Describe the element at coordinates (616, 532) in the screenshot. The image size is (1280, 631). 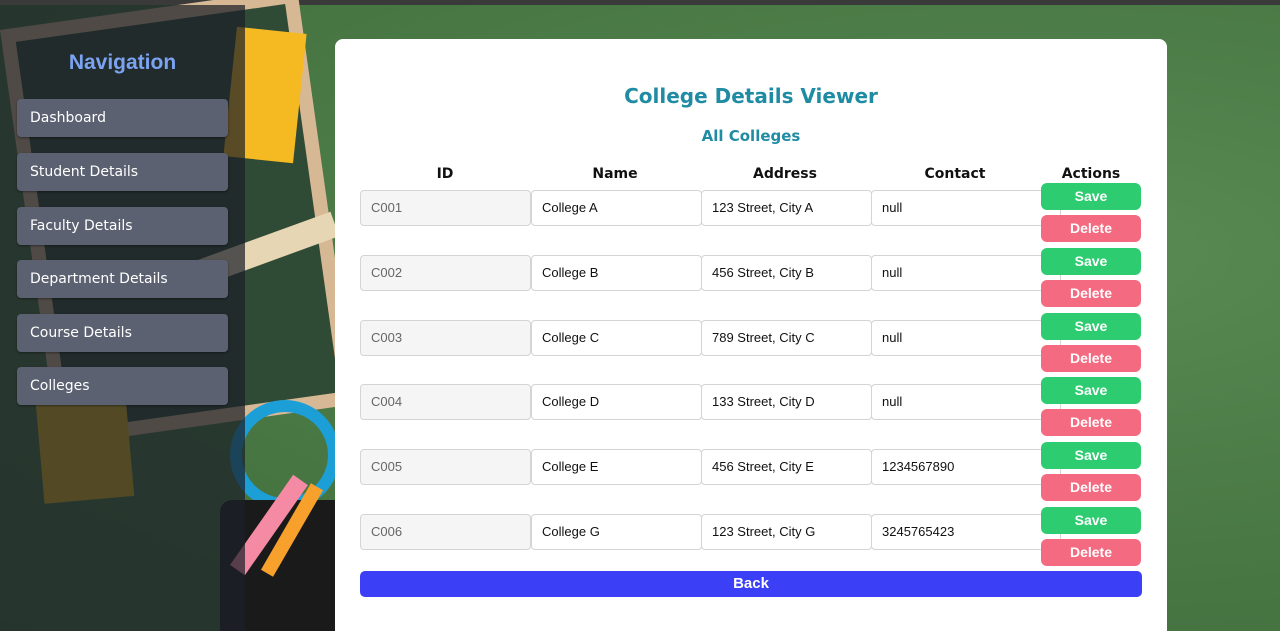
I see `name-field: College G` at that location.